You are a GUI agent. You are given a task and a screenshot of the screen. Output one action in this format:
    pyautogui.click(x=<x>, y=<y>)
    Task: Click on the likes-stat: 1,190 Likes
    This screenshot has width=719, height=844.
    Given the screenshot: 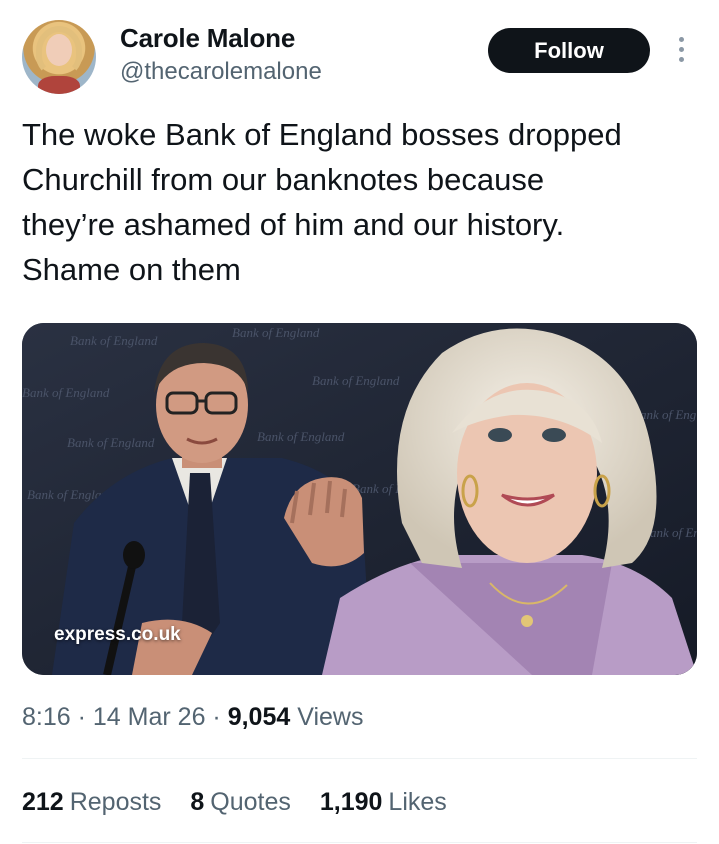 What is the action you would take?
    pyautogui.click(x=383, y=802)
    